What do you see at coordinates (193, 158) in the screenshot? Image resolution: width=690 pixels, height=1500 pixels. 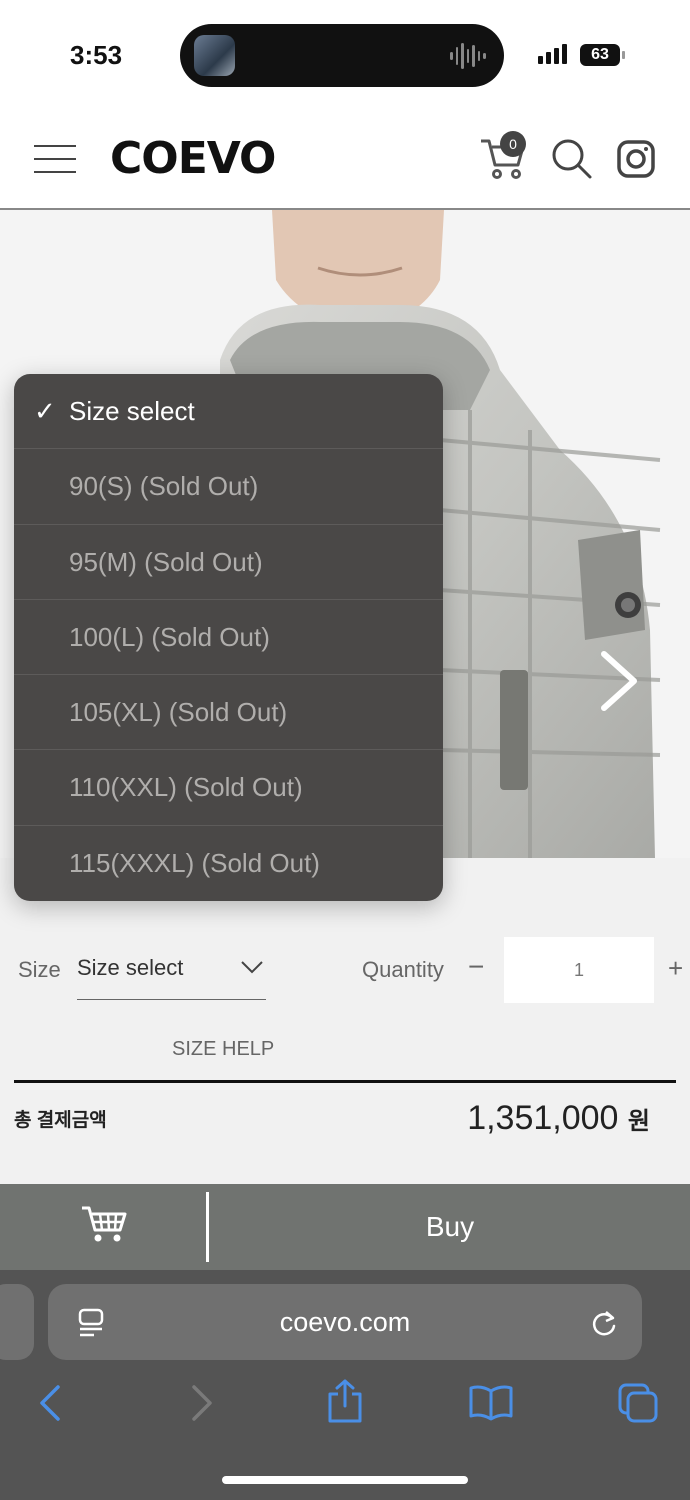 I see `site-logo: COEVO` at bounding box center [193, 158].